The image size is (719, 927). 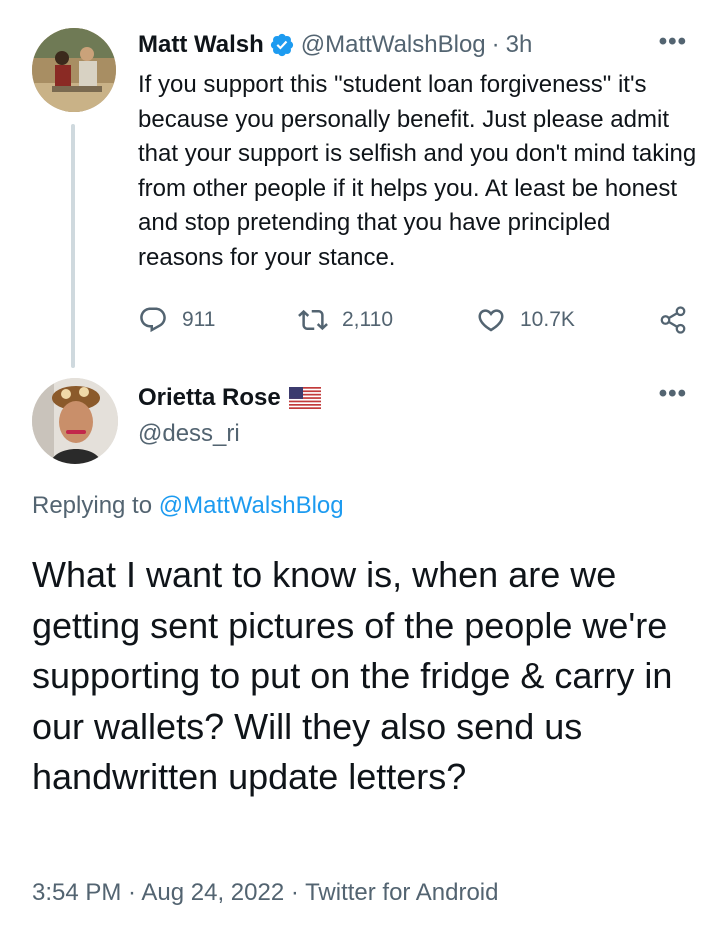 I want to click on reply-button: 911, so click(x=176, y=320).